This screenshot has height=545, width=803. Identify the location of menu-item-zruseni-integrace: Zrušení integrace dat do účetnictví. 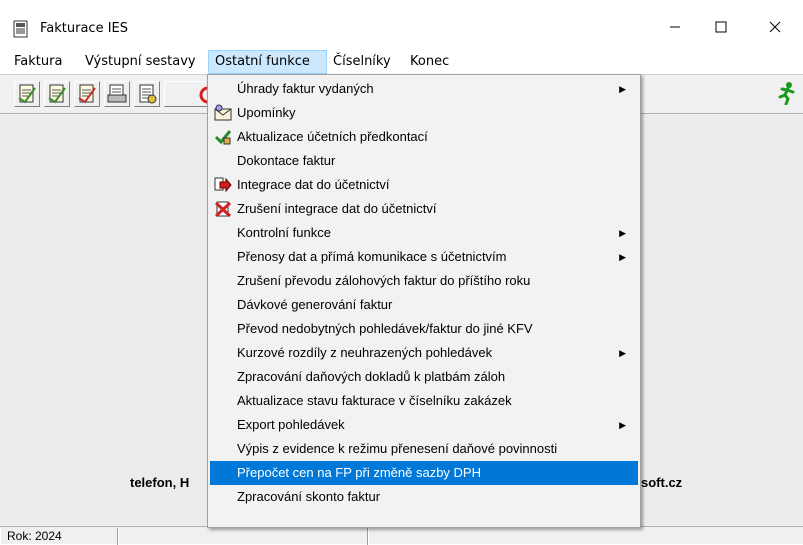
(424, 209).